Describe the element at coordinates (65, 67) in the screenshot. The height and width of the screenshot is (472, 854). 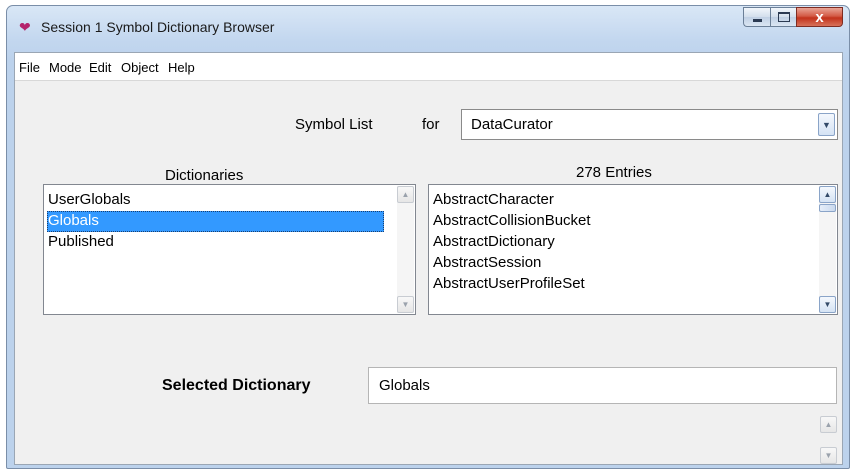
I see `menu-mode: Mode` at that location.